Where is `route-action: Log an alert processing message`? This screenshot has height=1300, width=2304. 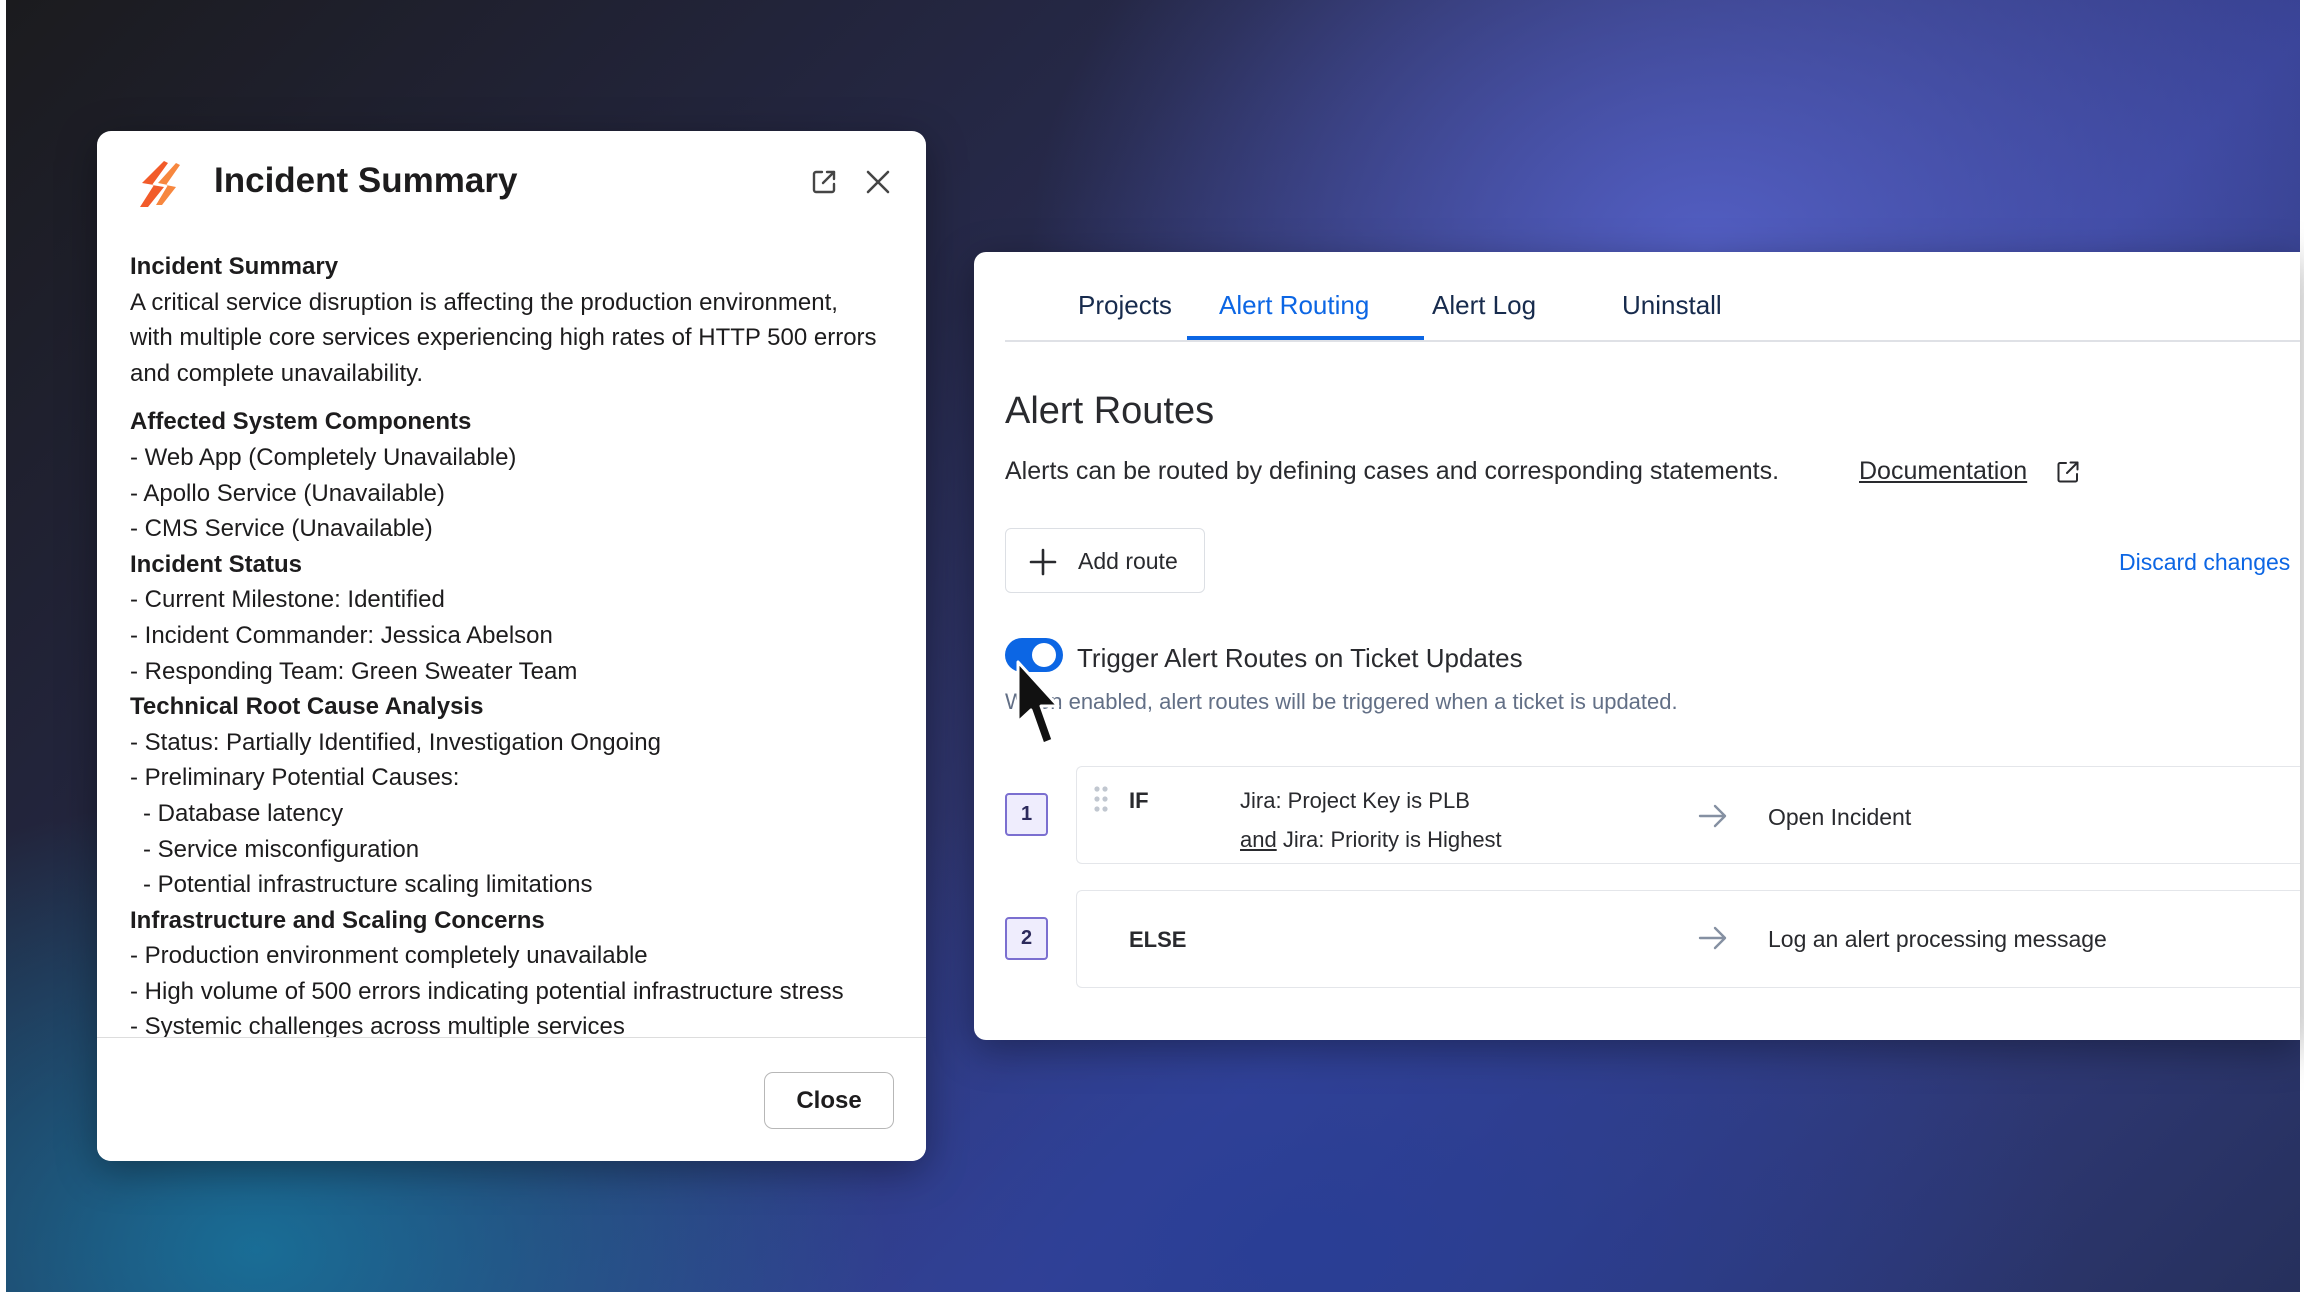 route-action: Log an alert processing message is located at coordinates (1937, 939).